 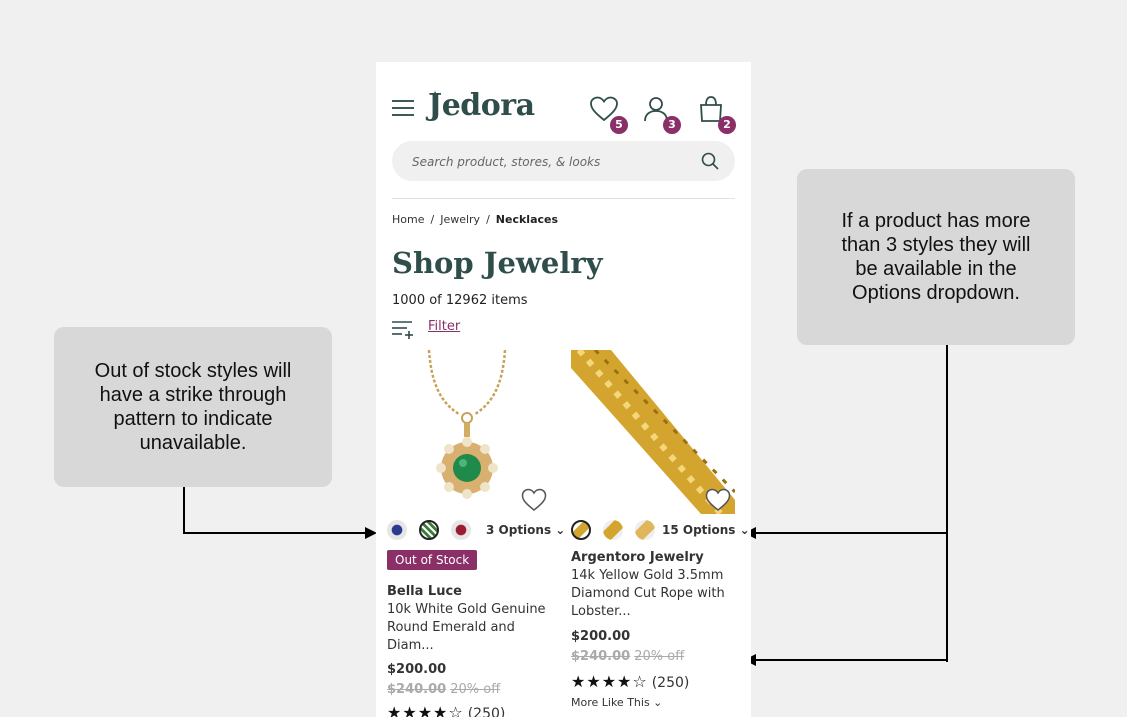 I want to click on account-count-badge: 3, so click(x=672, y=125).